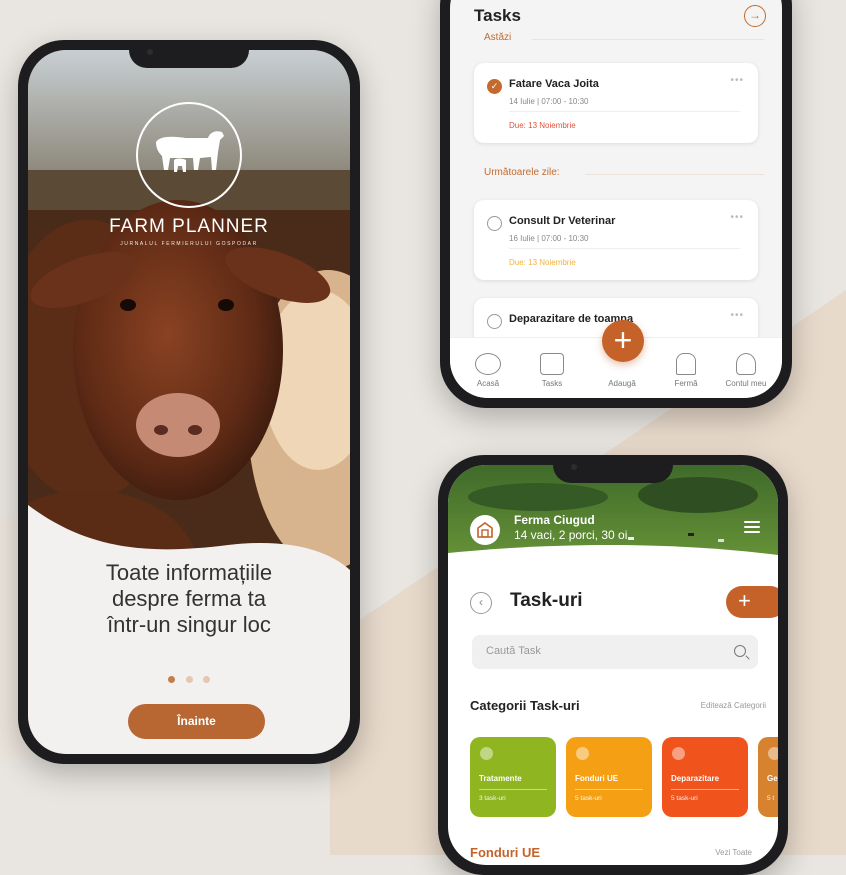 The width and height of the screenshot is (846, 875). What do you see at coordinates (172, 679) in the screenshot?
I see `page-dot-active` at bounding box center [172, 679].